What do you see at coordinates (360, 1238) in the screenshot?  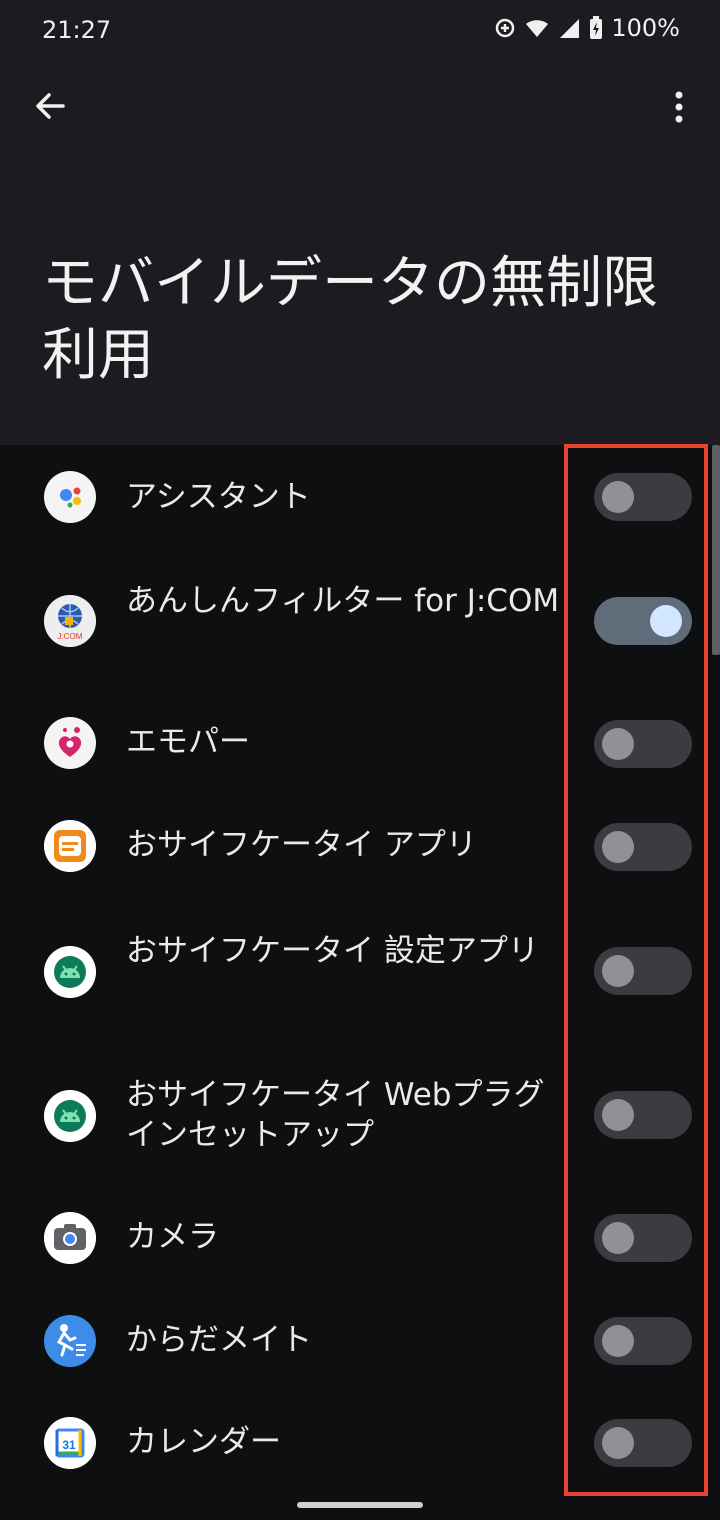 I see `list-item-camera: カメラ` at bounding box center [360, 1238].